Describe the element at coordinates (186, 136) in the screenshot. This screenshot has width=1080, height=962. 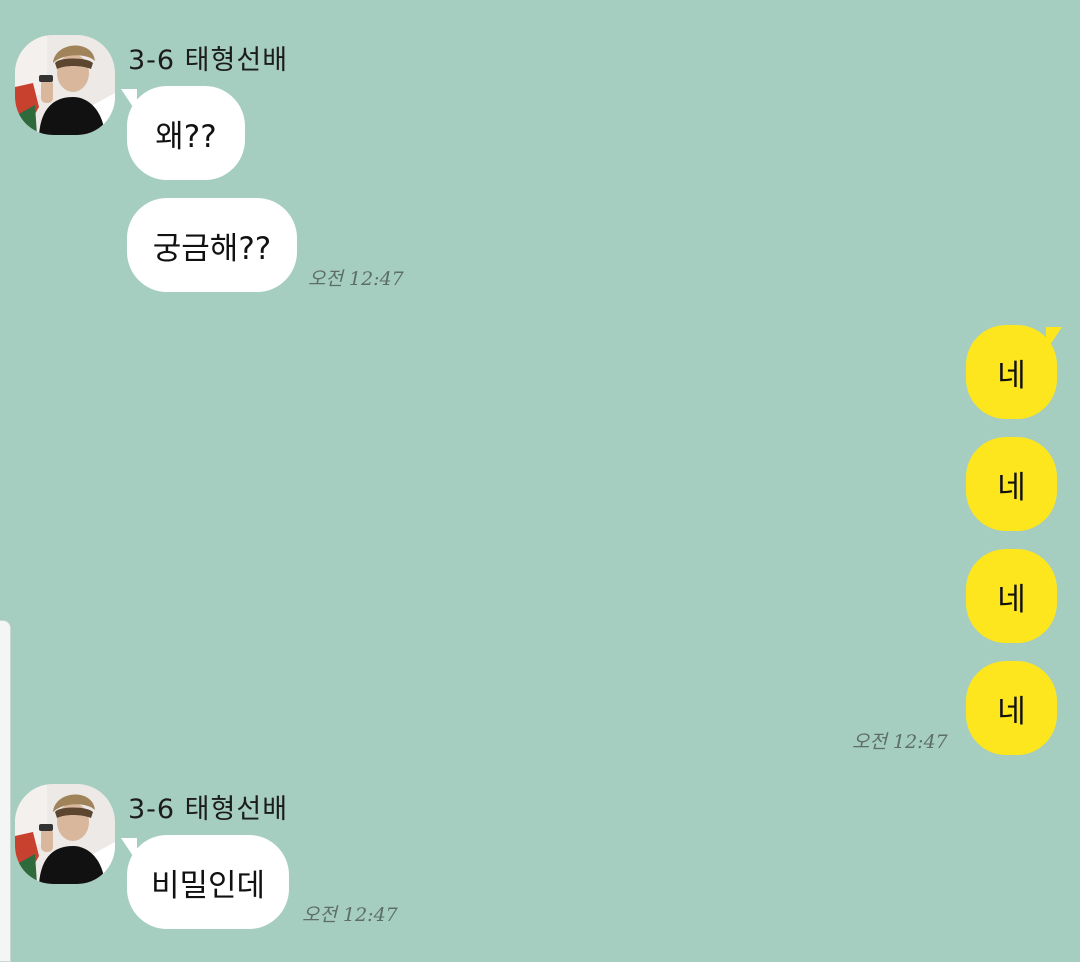
I see `message-text: 왜??` at that location.